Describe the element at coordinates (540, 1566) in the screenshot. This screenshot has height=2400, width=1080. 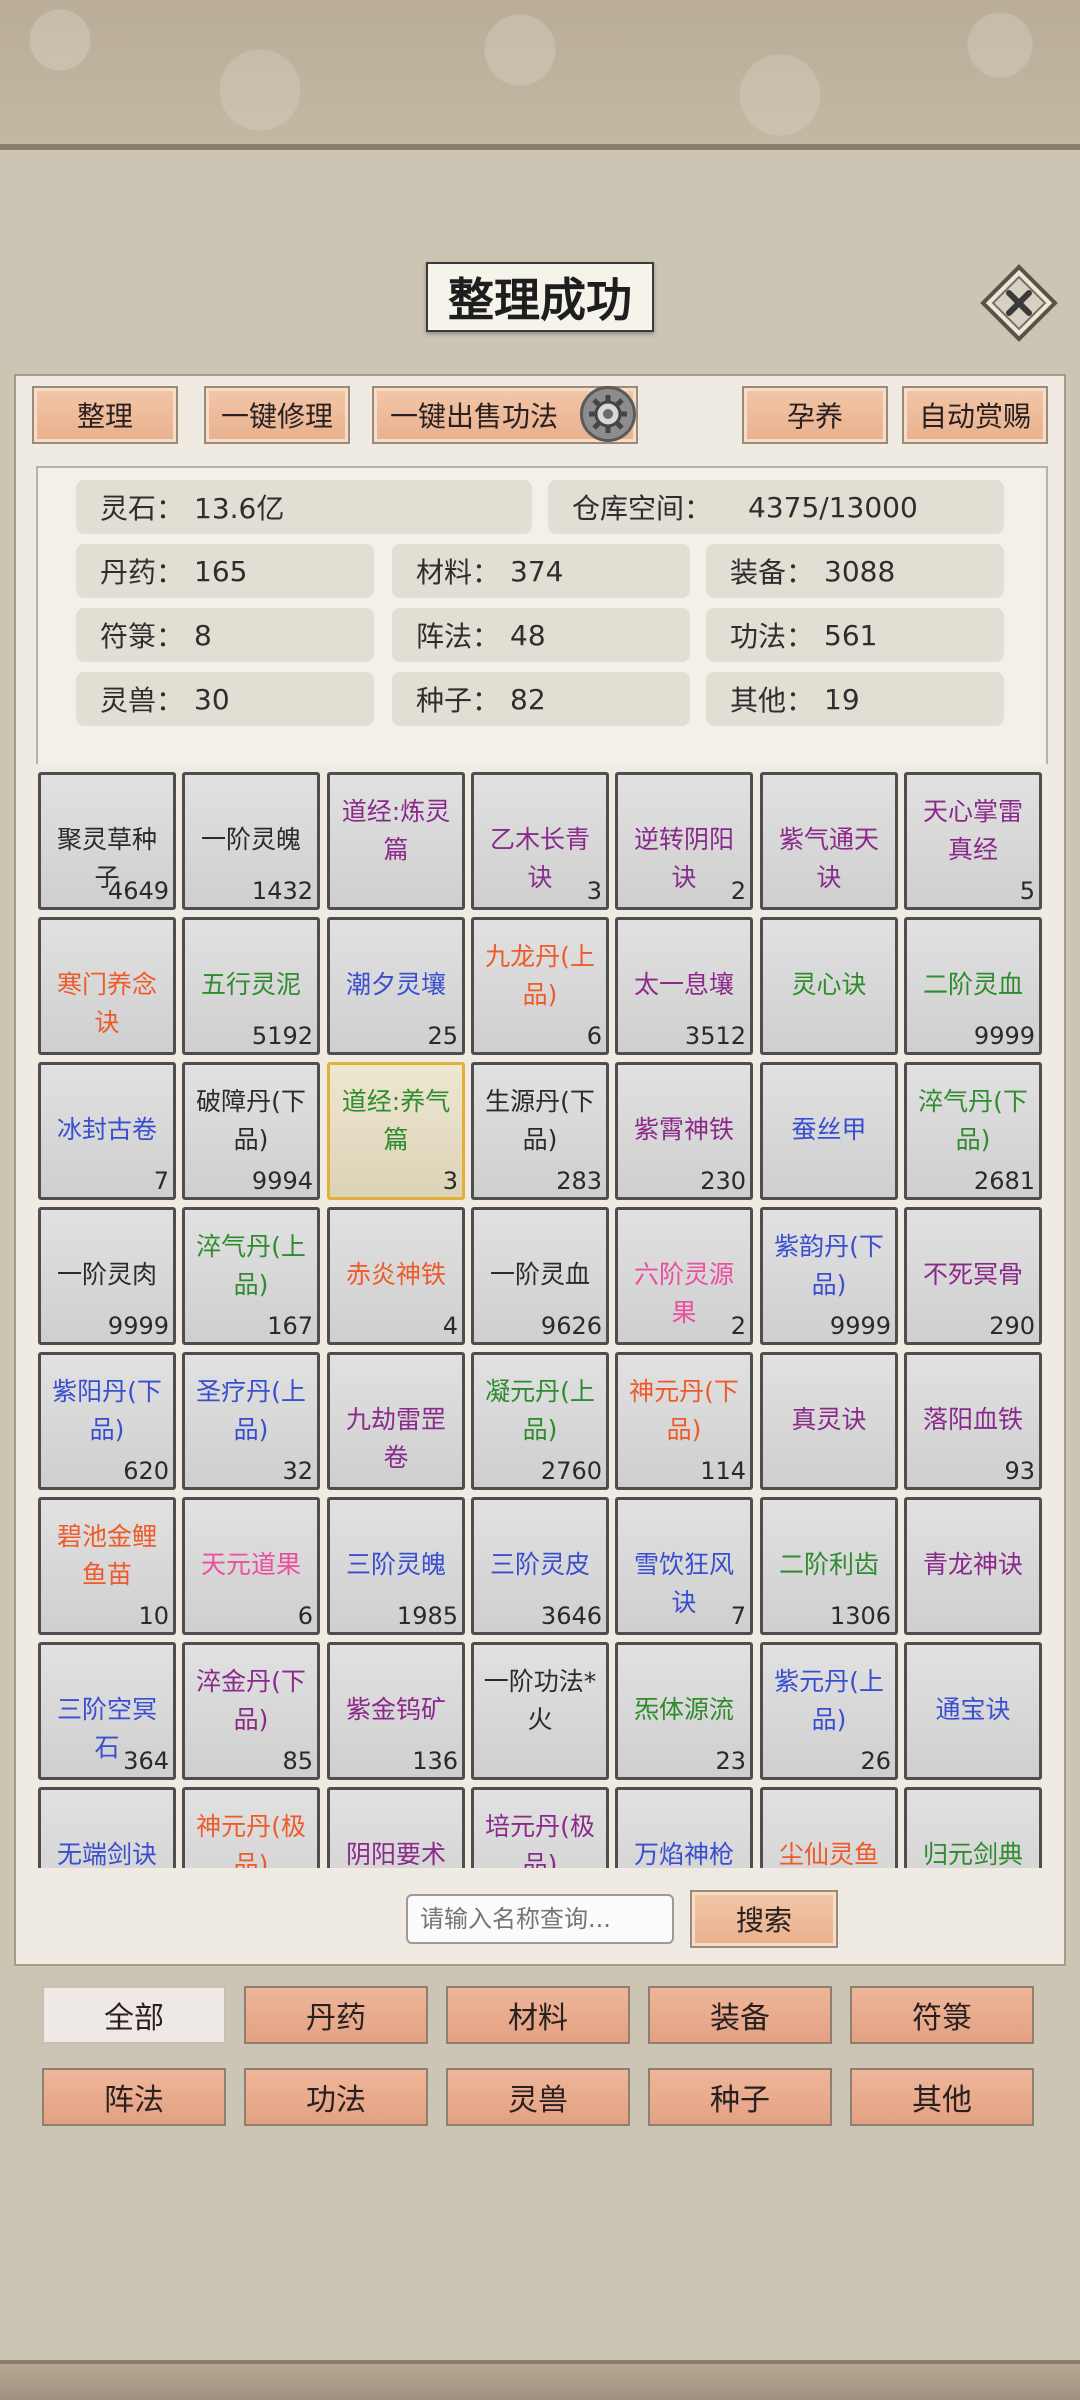
I see `item-slot: 三阶灵皮 3646` at that location.